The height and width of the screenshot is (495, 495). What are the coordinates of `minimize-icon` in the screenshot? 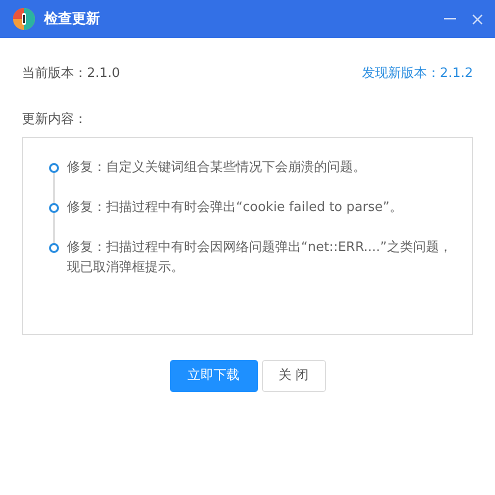 It's located at (450, 19).